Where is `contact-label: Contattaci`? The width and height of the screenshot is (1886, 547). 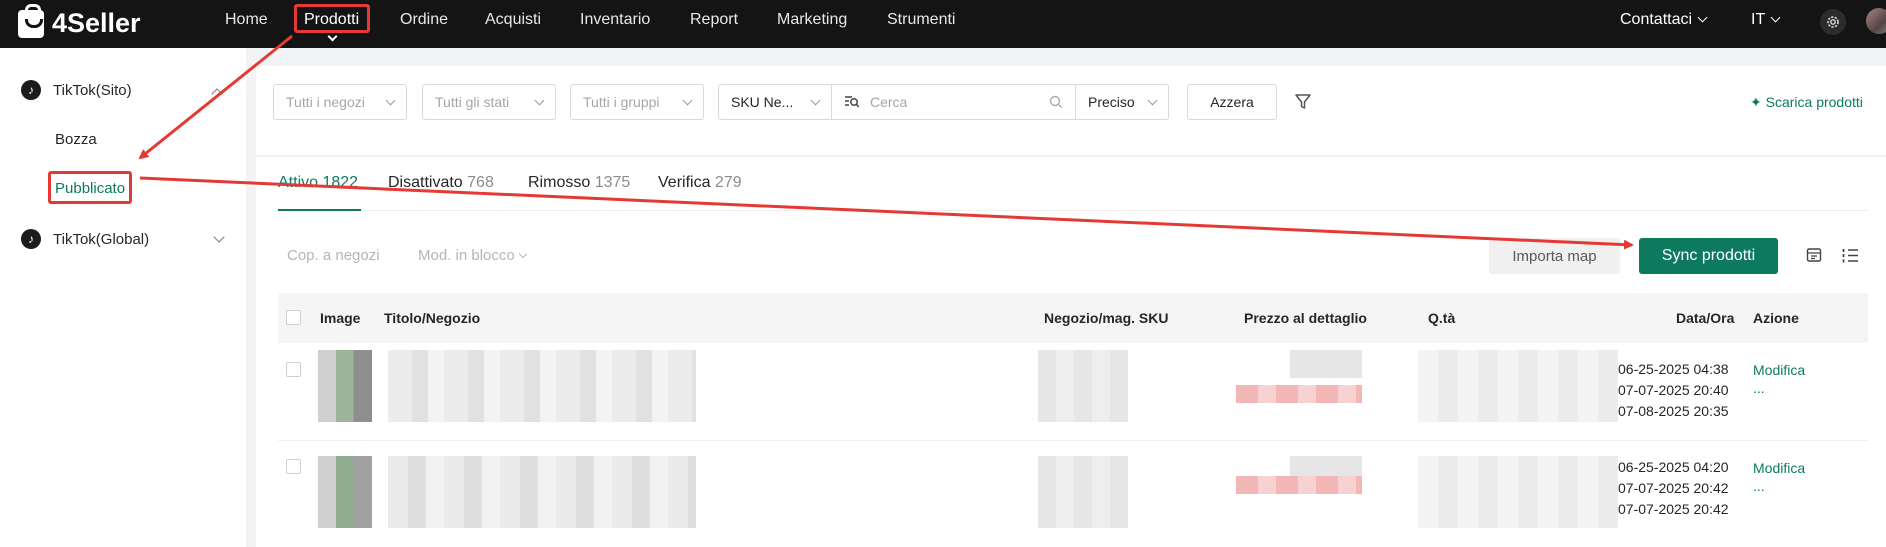
contact-label: Contattaci is located at coordinates (1656, 19).